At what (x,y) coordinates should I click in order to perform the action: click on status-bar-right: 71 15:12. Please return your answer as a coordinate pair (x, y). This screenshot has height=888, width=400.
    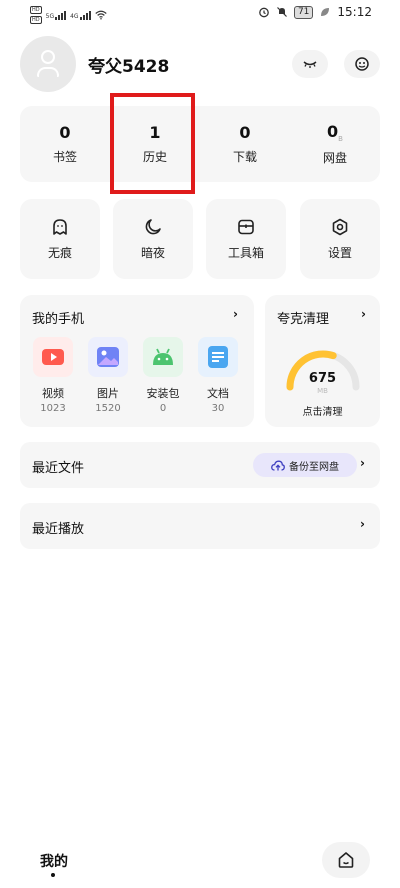
    Looking at the image, I should click on (315, 12).